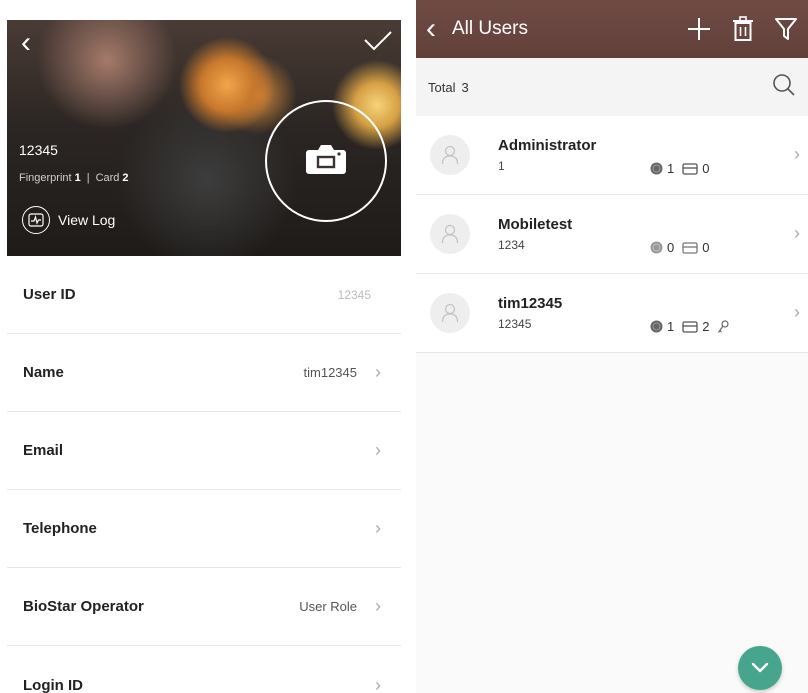 This screenshot has width=808, height=693. What do you see at coordinates (442, 87) in the screenshot?
I see `total-label: Total` at bounding box center [442, 87].